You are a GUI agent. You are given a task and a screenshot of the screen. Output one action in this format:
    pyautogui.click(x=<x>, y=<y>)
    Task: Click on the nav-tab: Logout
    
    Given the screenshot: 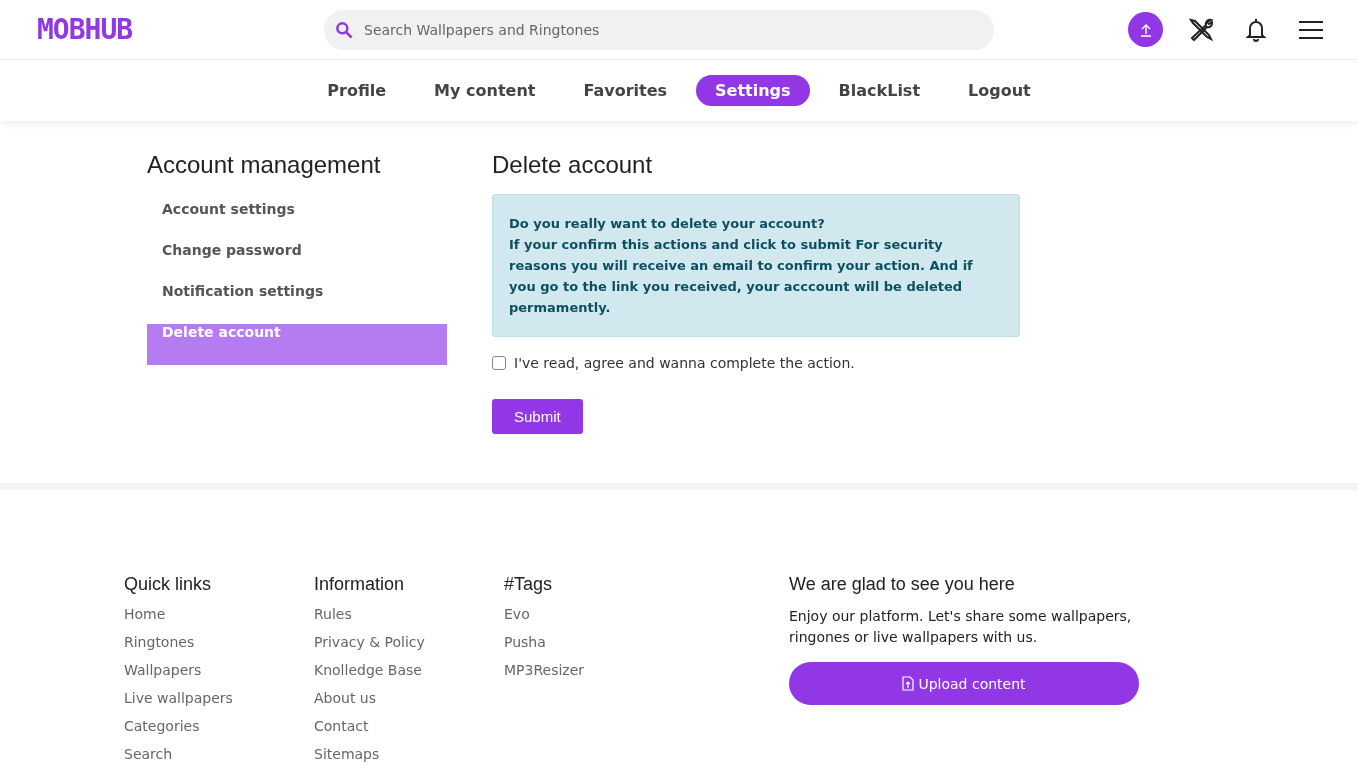 What is the action you would take?
    pyautogui.click(x=999, y=90)
    